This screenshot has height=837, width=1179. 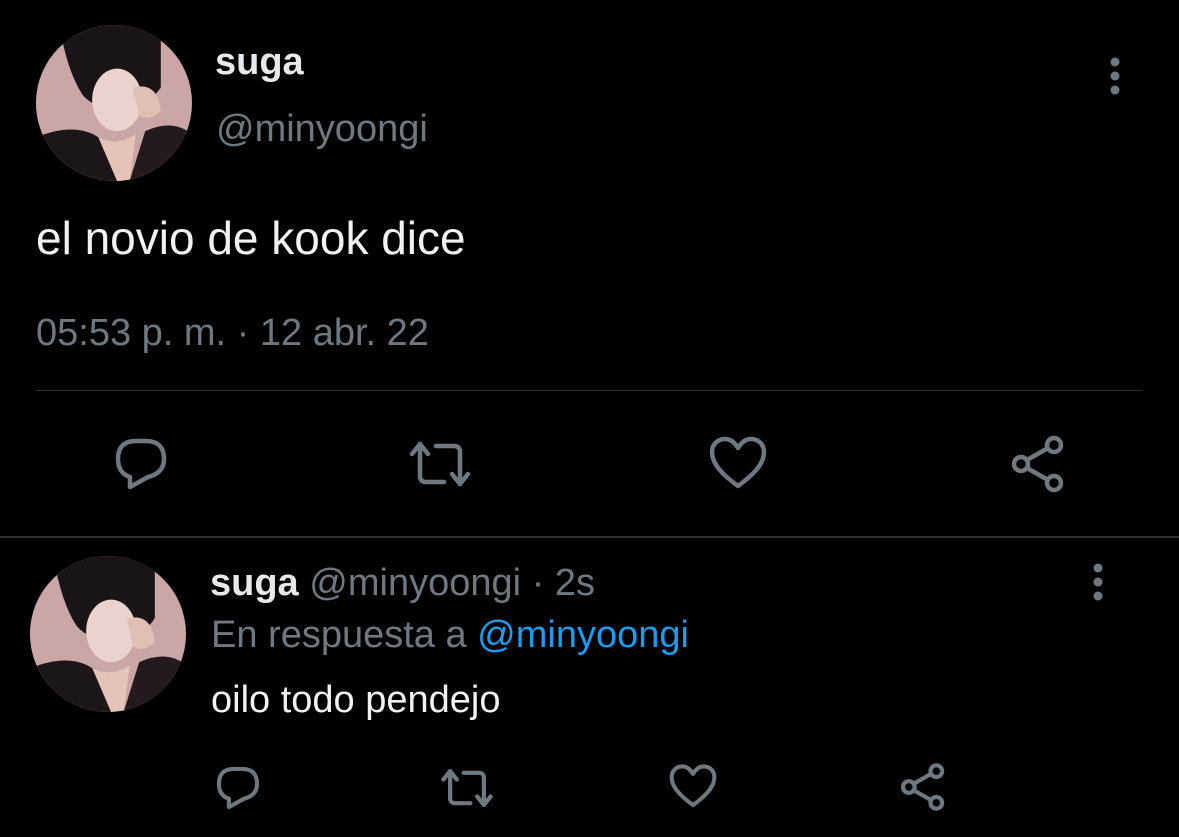 What do you see at coordinates (251, 238) in the screenshot?
I see `tweet-text: el novio de kook dice` at bounding box center [251, 238].